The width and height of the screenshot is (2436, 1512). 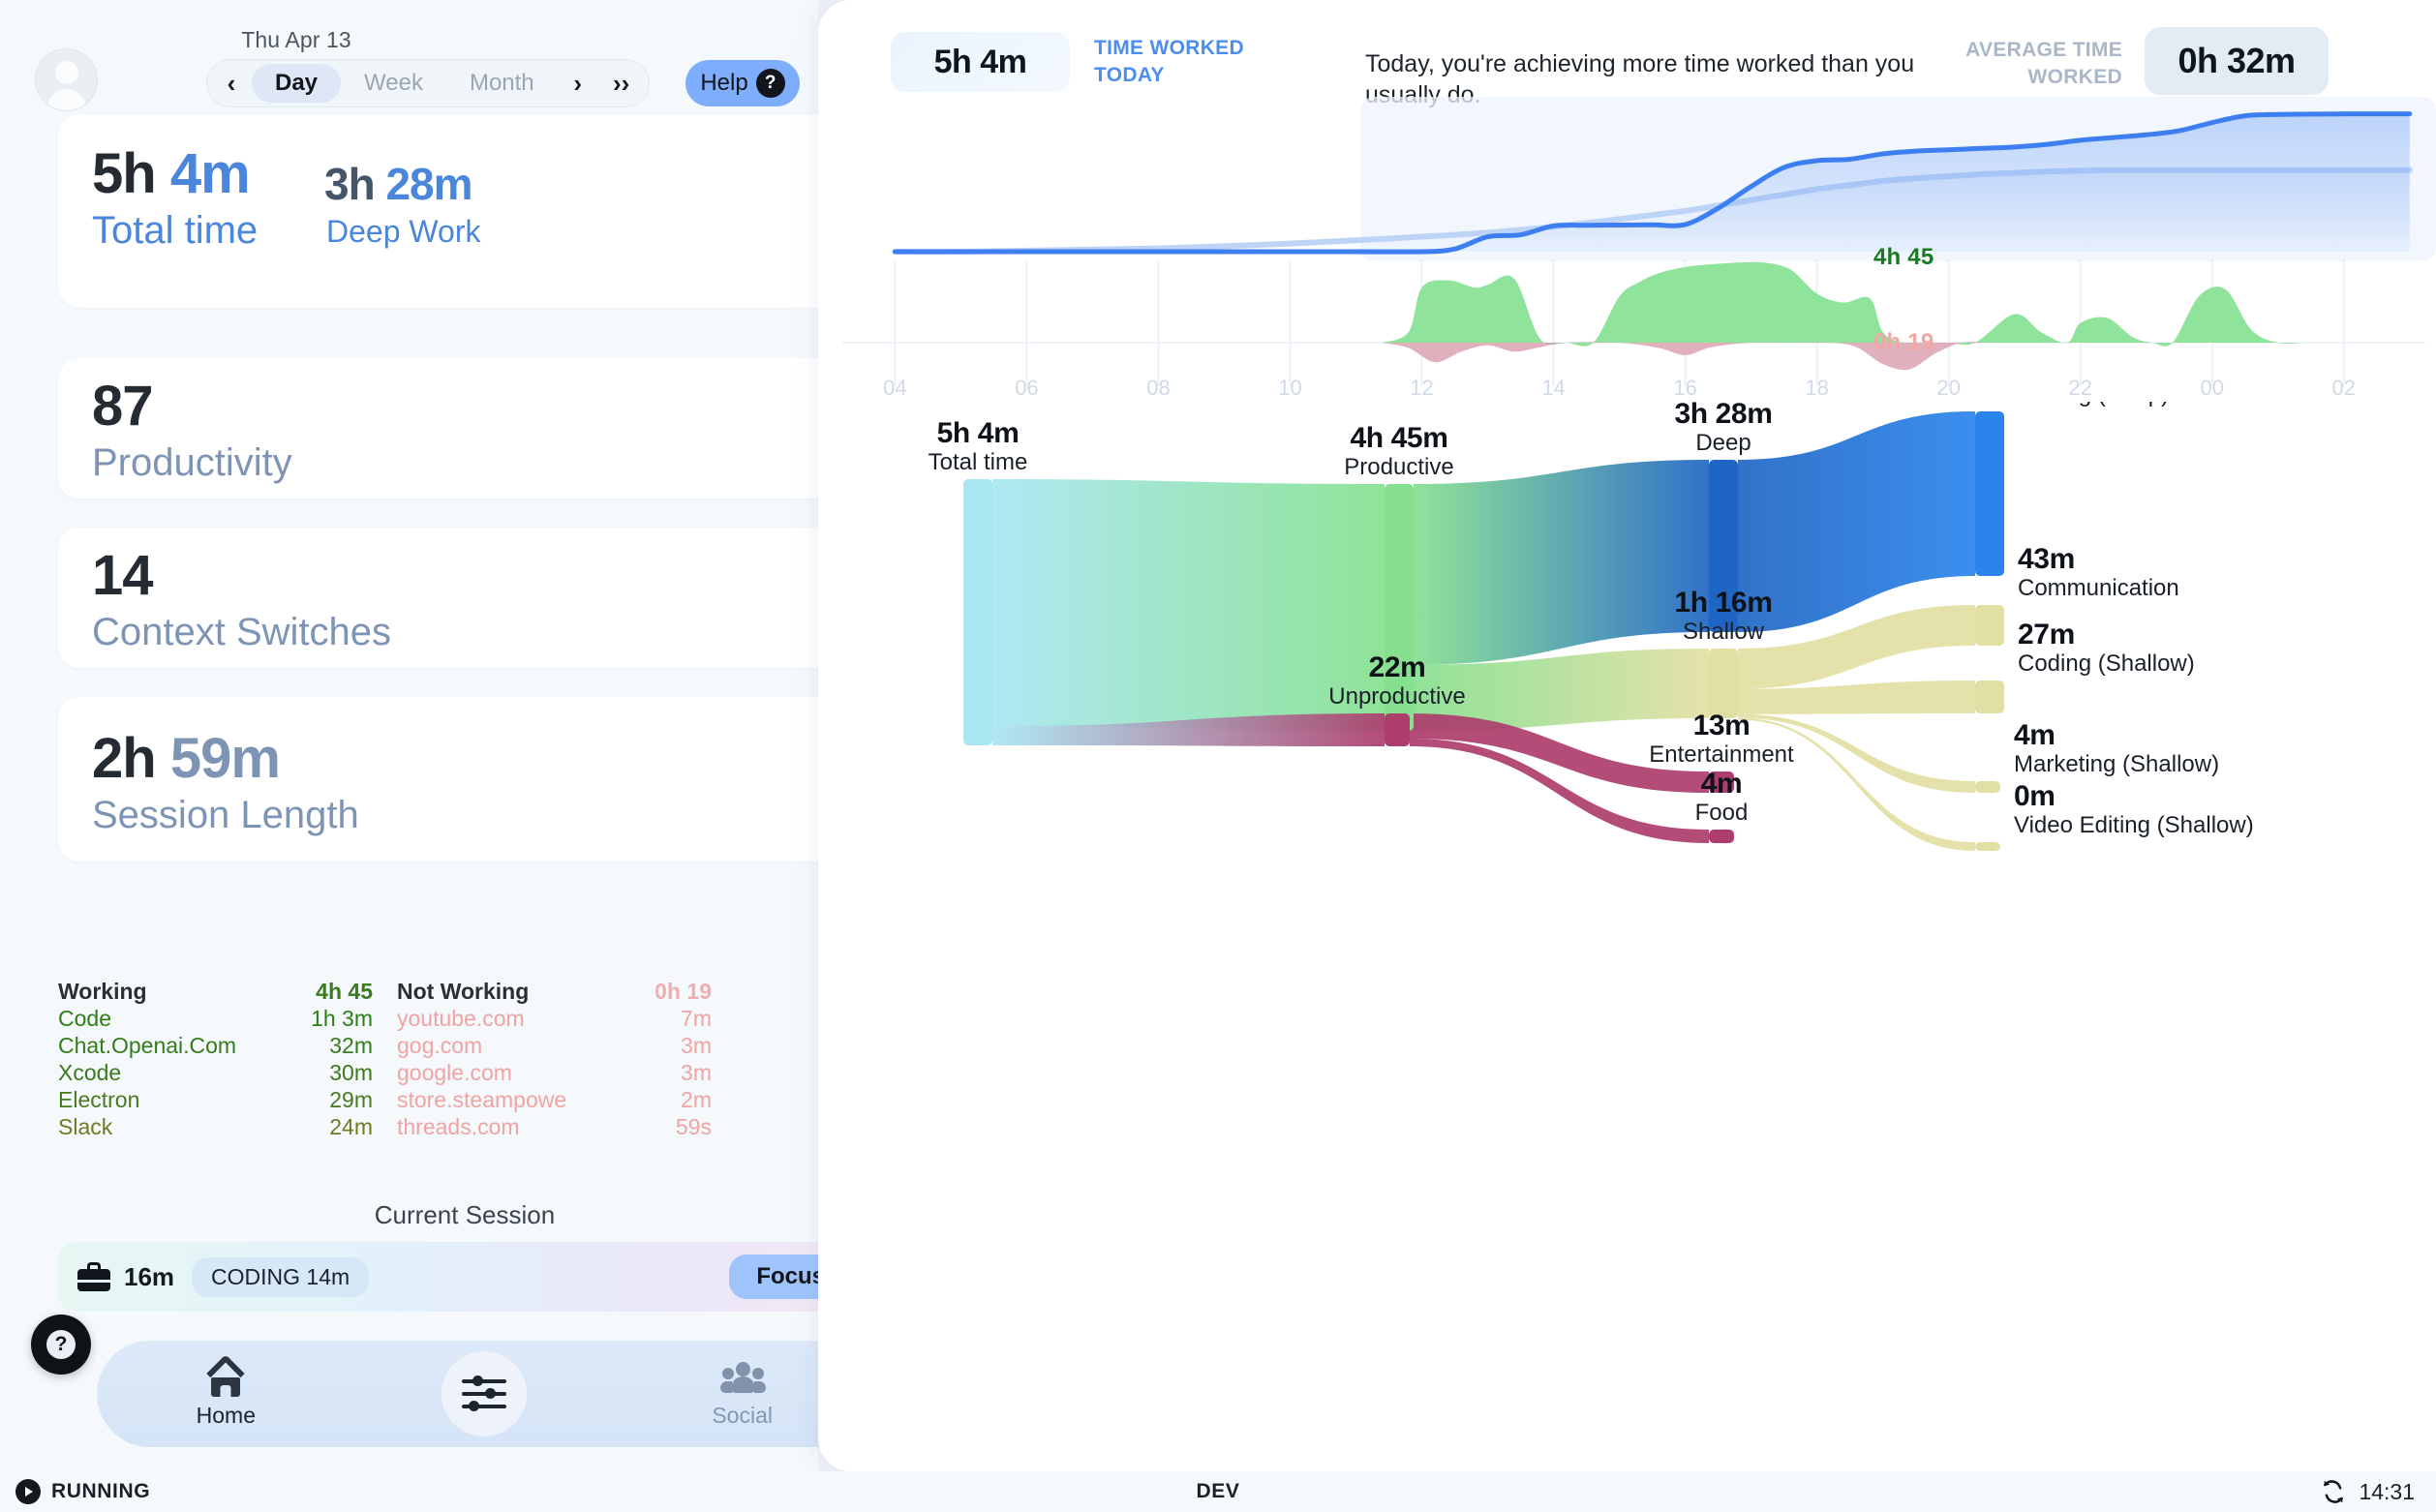 What do you see at coordinates (493, 1099) in the screenshot?
I see `table-row: Electron 29m store.steampowe 2m` at bounding box center [493, 1099].